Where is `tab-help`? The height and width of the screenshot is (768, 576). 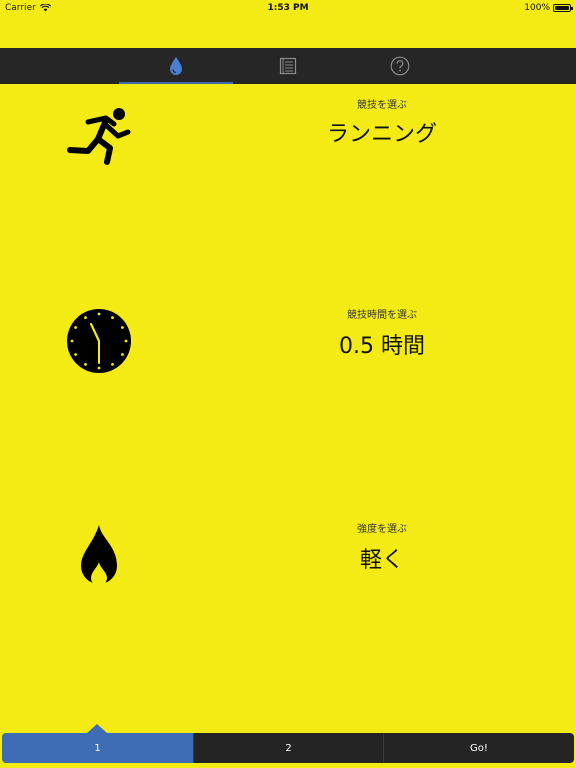
tab-help is located at coordinates (400, 66).